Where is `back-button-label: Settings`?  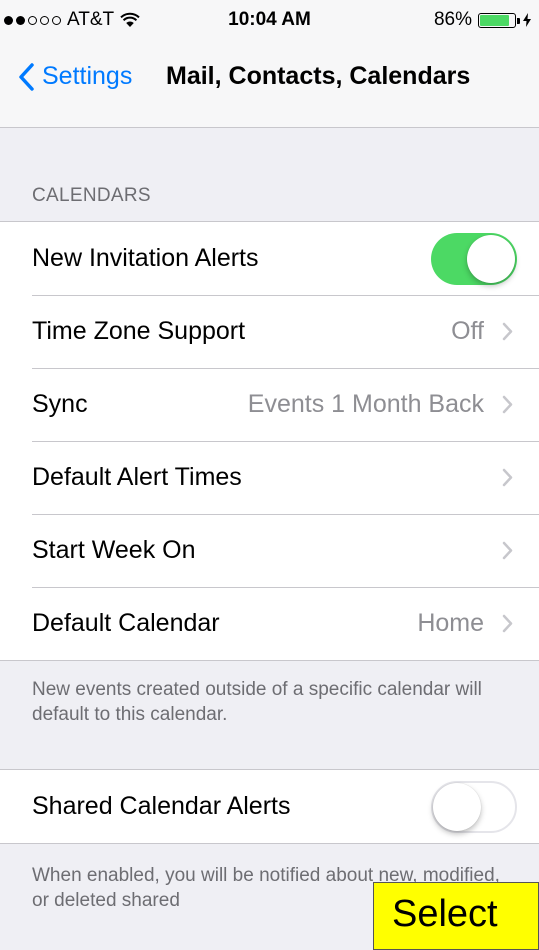 back-button-label: Settings is located at coordinates (87, 76).